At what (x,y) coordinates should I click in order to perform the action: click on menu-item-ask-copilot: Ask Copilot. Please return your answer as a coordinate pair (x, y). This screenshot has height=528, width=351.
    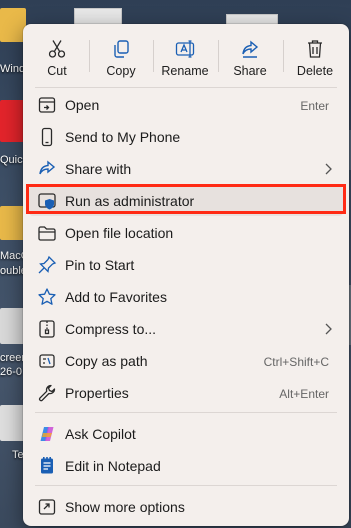
    Looking at the image, I should click on (186, 434).